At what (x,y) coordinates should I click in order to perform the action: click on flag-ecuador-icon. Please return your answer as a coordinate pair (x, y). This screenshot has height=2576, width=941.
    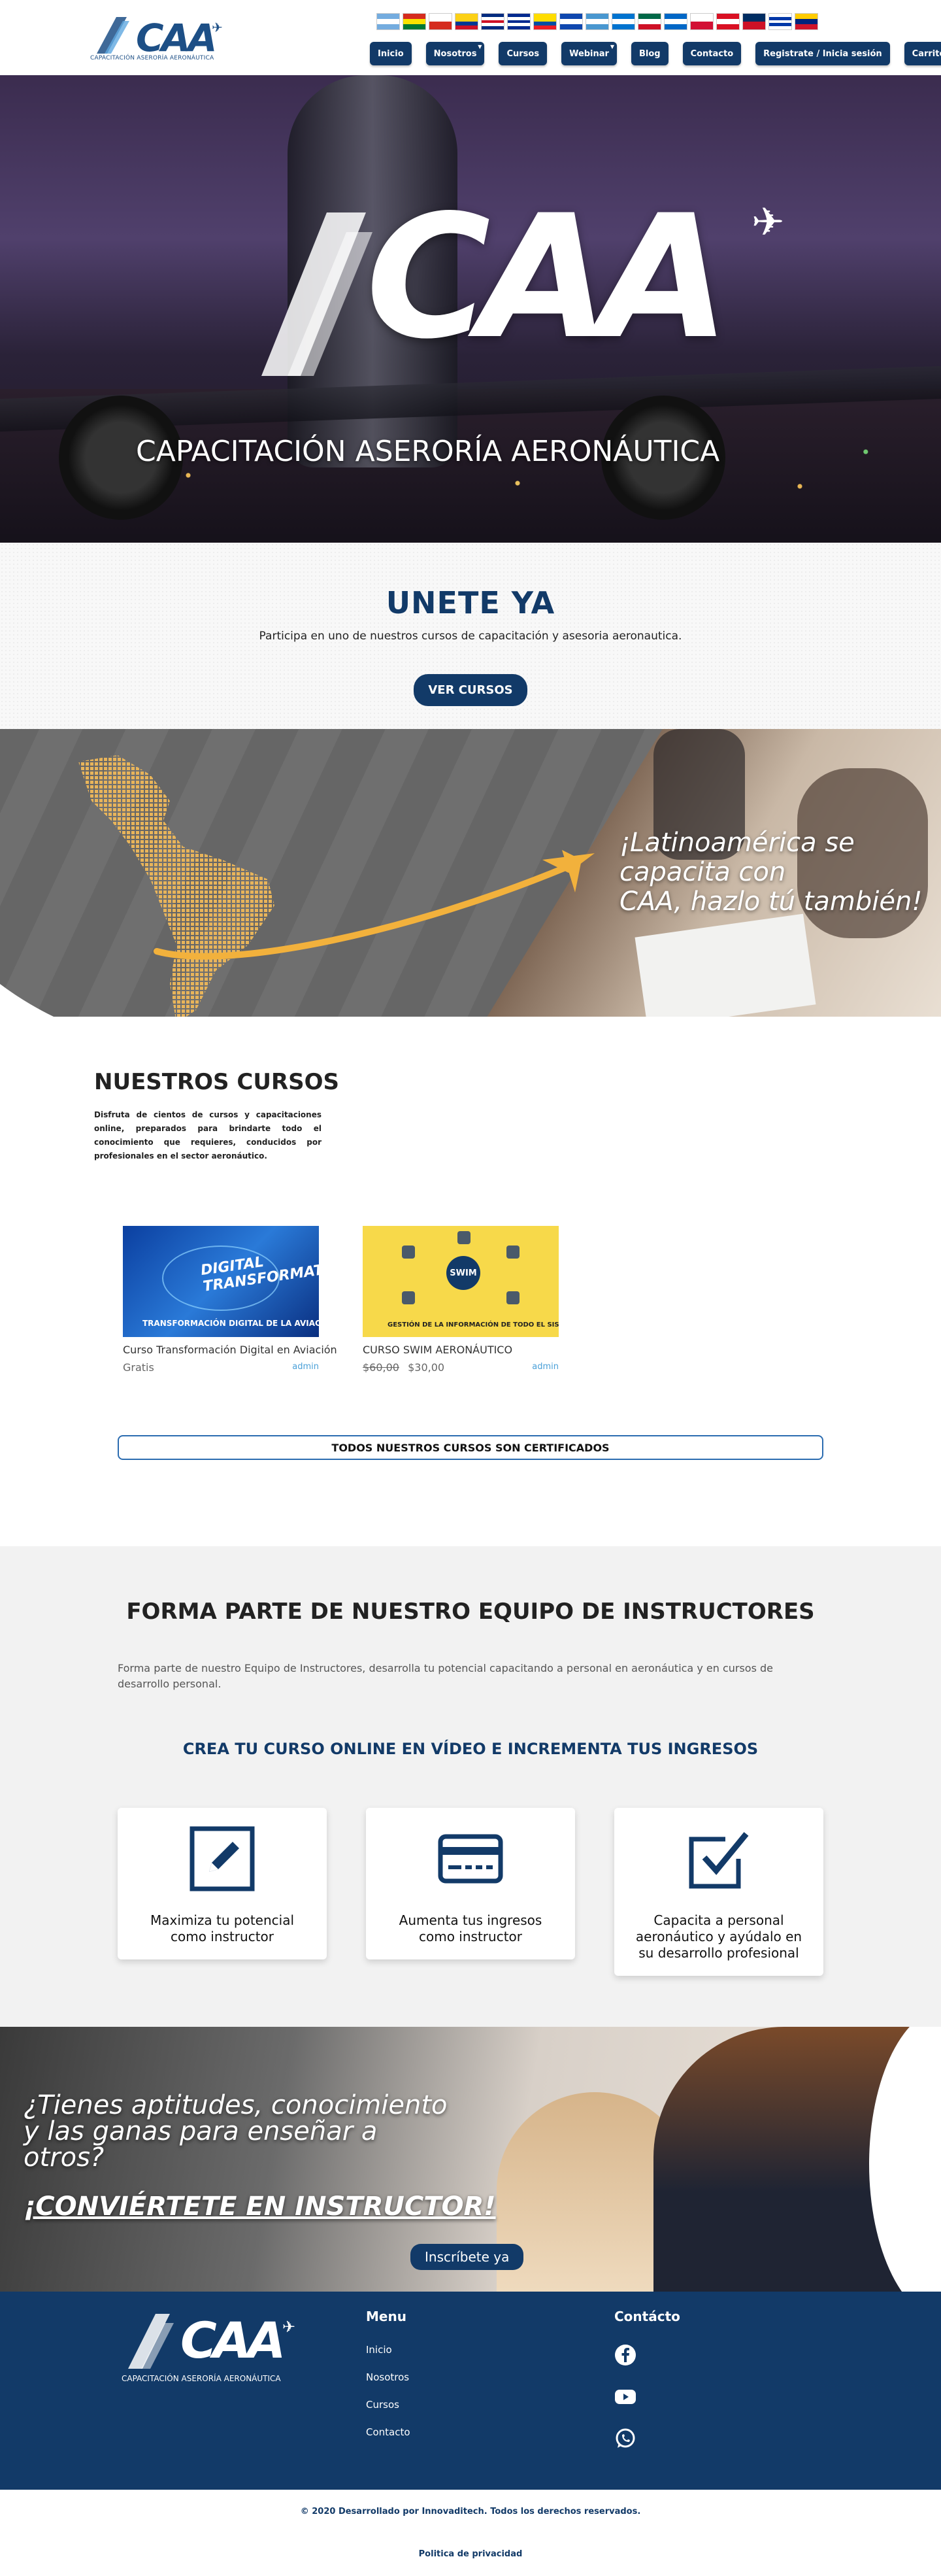
    Looking at the image, I should click on (545, 22).